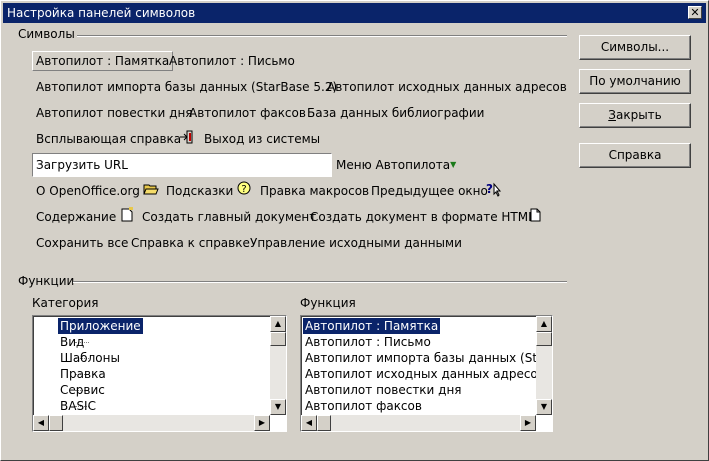 The width and height of the screenshot is (709, 461). What do you see at coordinates (363, 406) in the screenshot?
I see `function-item: Автопилот факсов` at bounding box center [363, 406].